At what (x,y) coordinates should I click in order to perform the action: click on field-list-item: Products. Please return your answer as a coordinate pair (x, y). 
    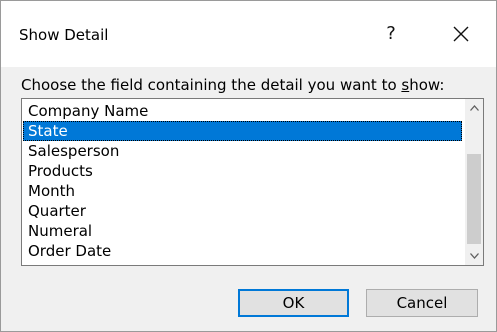
    Looking at the image, I should click on (242, 171).